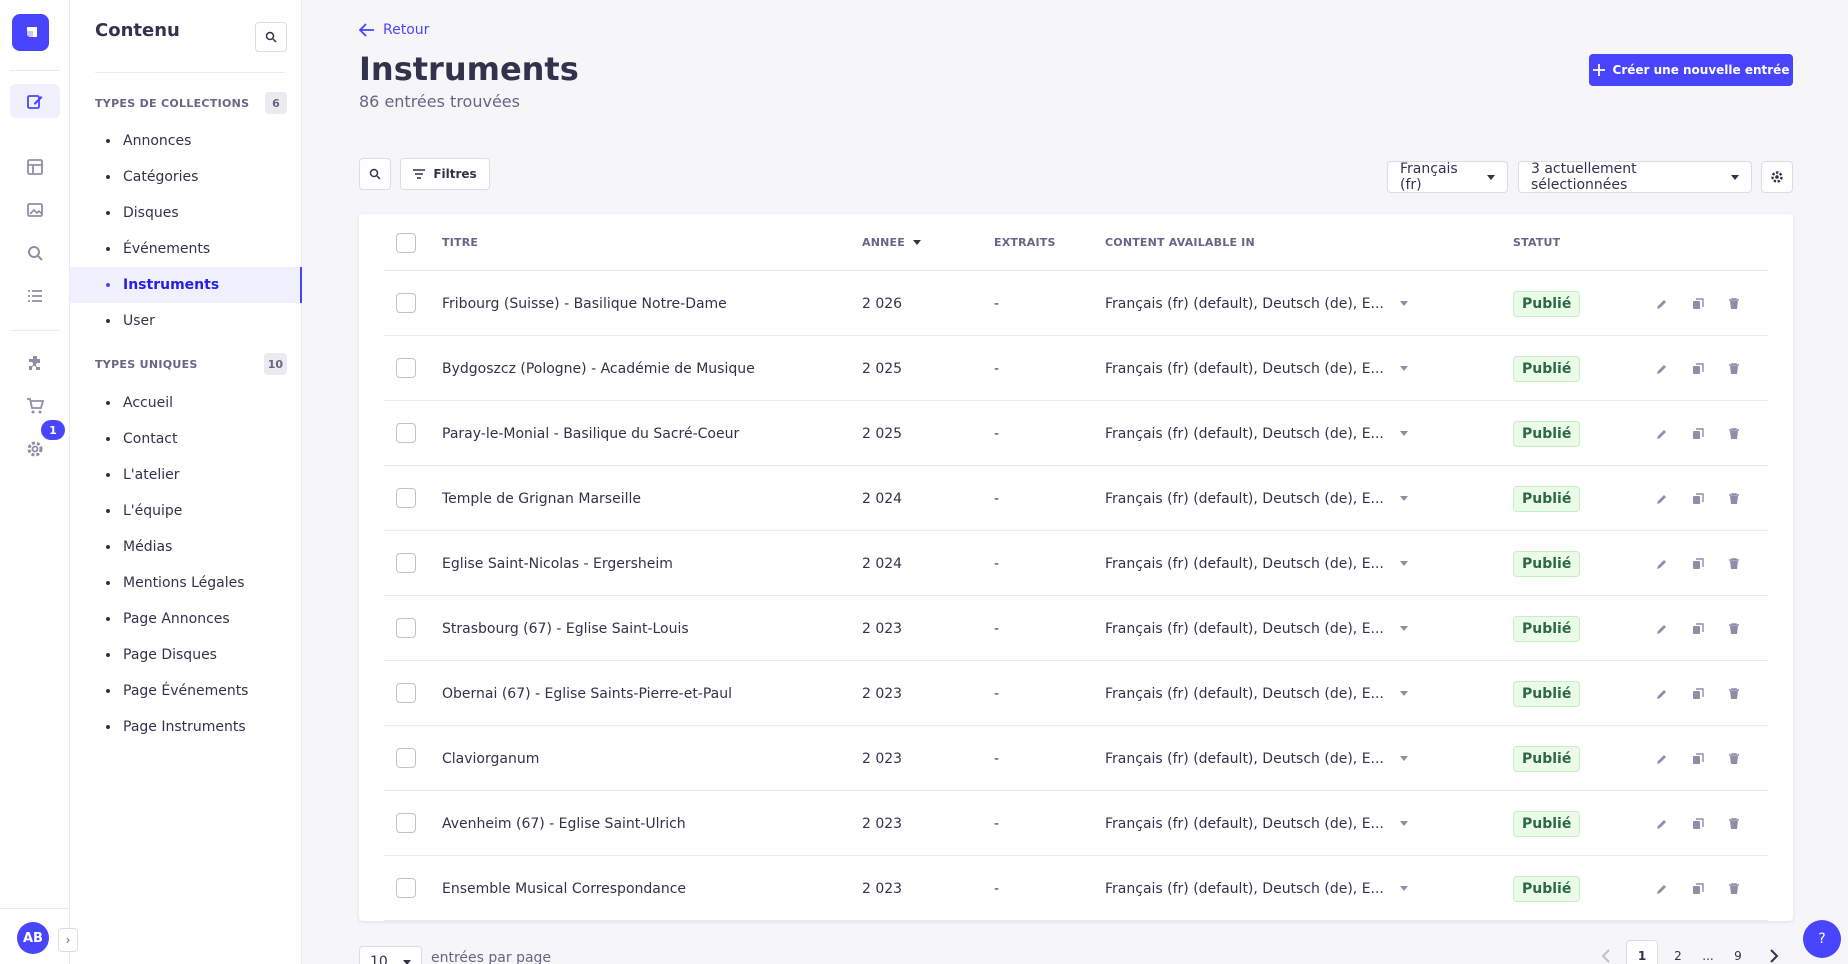 The image size is (1848, 964). I want to click on subnav-item-instruments: Instruments, so click(186, 285).